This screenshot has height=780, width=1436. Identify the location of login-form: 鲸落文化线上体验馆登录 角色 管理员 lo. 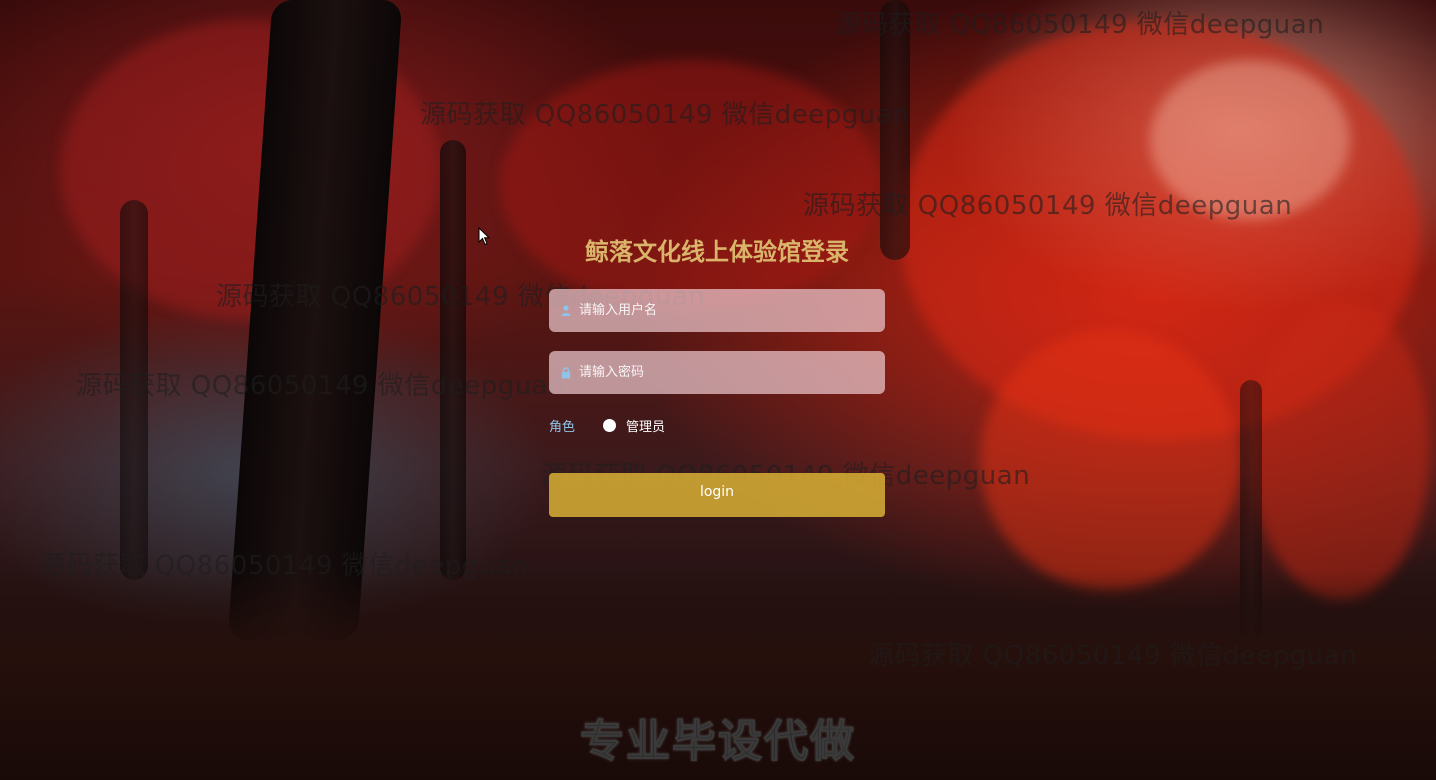
(717, 373).